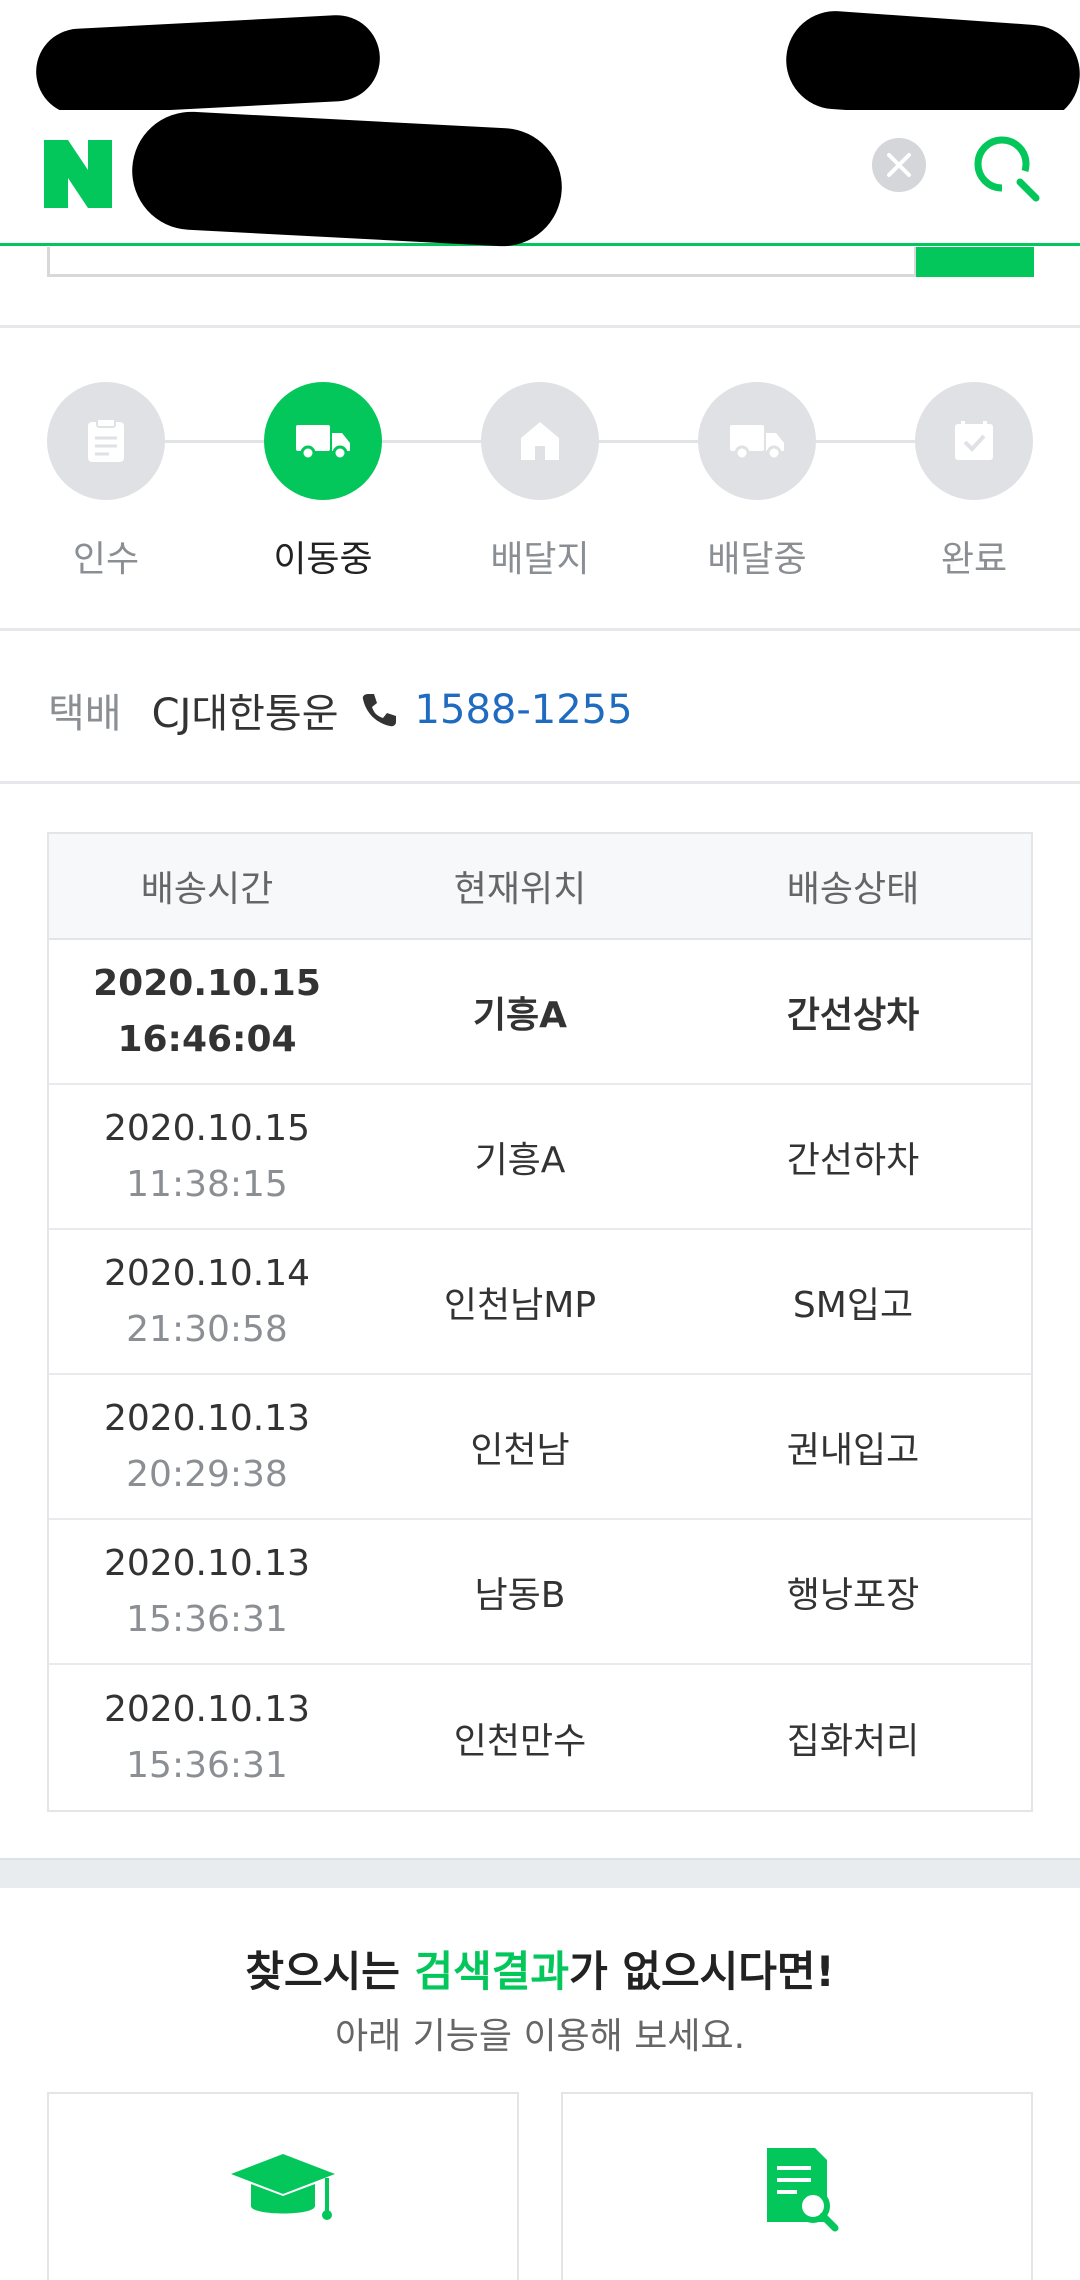  I want to click on delivery-progress: 인수 이동중 배달지 배달중 완료, so click(540, 482).